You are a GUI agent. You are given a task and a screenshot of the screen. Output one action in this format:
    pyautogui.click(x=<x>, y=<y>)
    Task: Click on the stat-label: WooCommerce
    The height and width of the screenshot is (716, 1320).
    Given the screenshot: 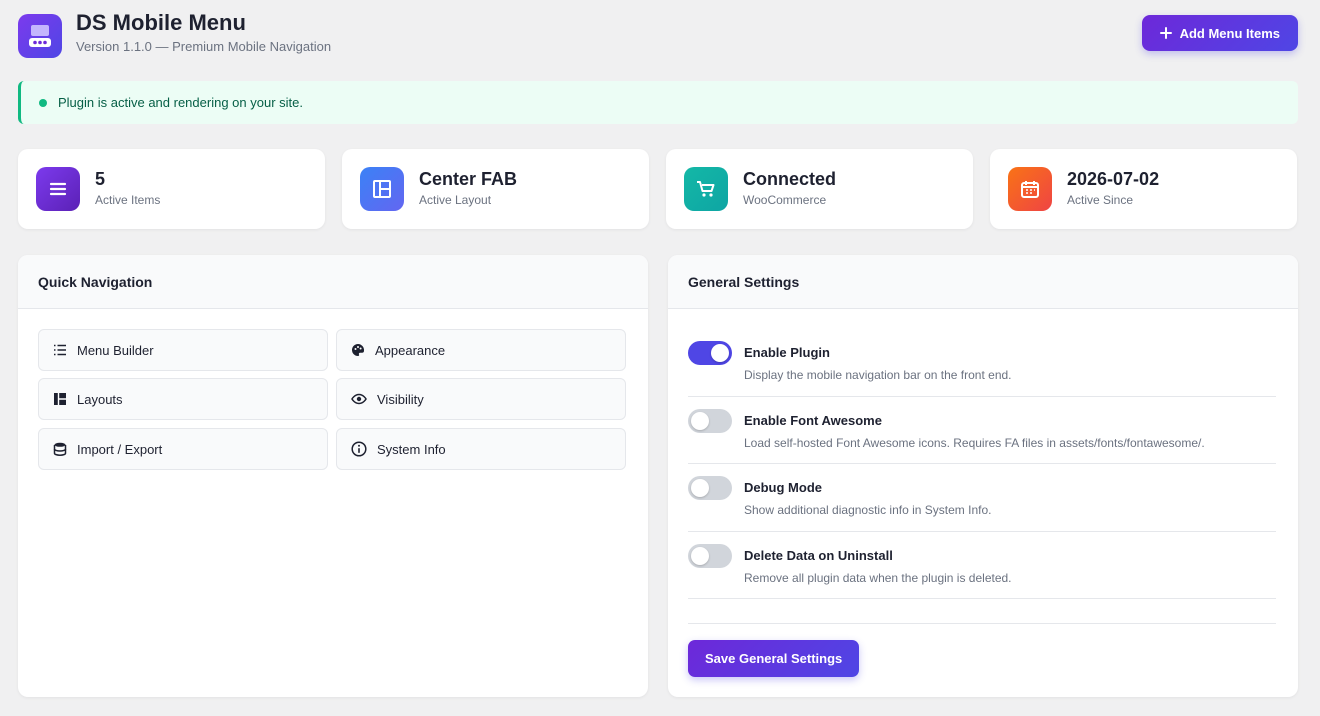 What is the action you would take?
    pyautogui.click(x=785, y=200)
    